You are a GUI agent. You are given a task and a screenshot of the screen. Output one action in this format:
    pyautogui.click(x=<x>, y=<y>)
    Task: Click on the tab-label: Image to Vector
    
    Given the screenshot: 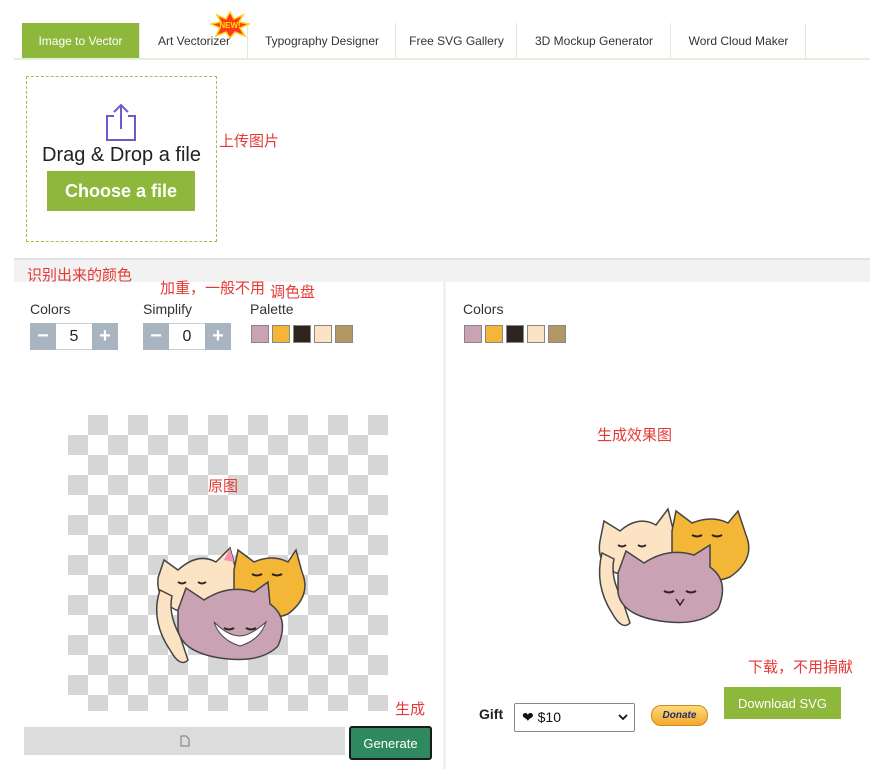 What is the action you would take?
    pyautogui.click(x=80, y=40)
    